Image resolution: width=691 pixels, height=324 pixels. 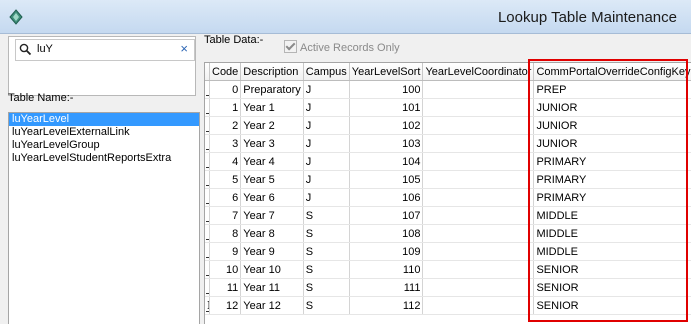 I want to click on grid-cell: Year 10, so click(x=272, y=269).